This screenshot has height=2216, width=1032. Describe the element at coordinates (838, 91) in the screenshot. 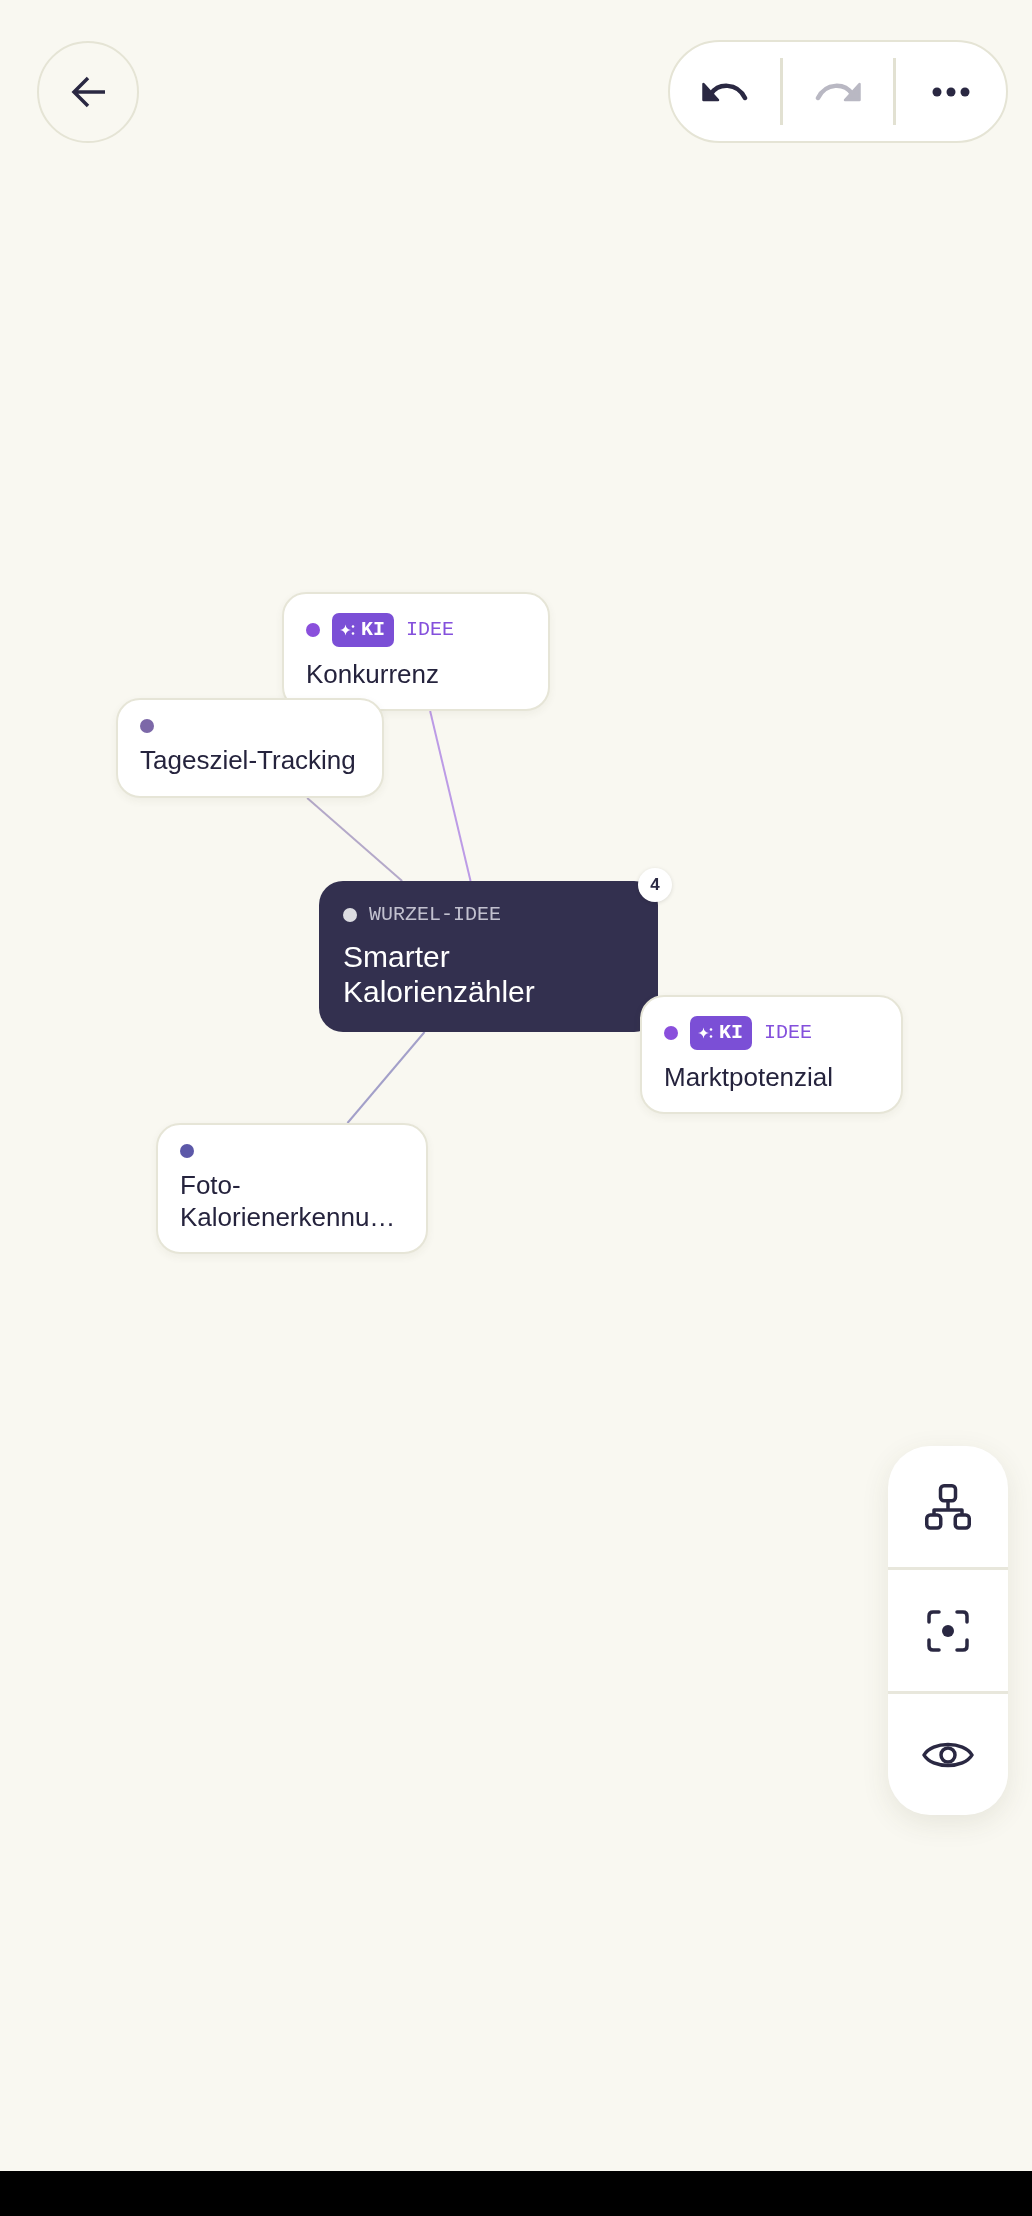

I see `redo-icon` at that location.